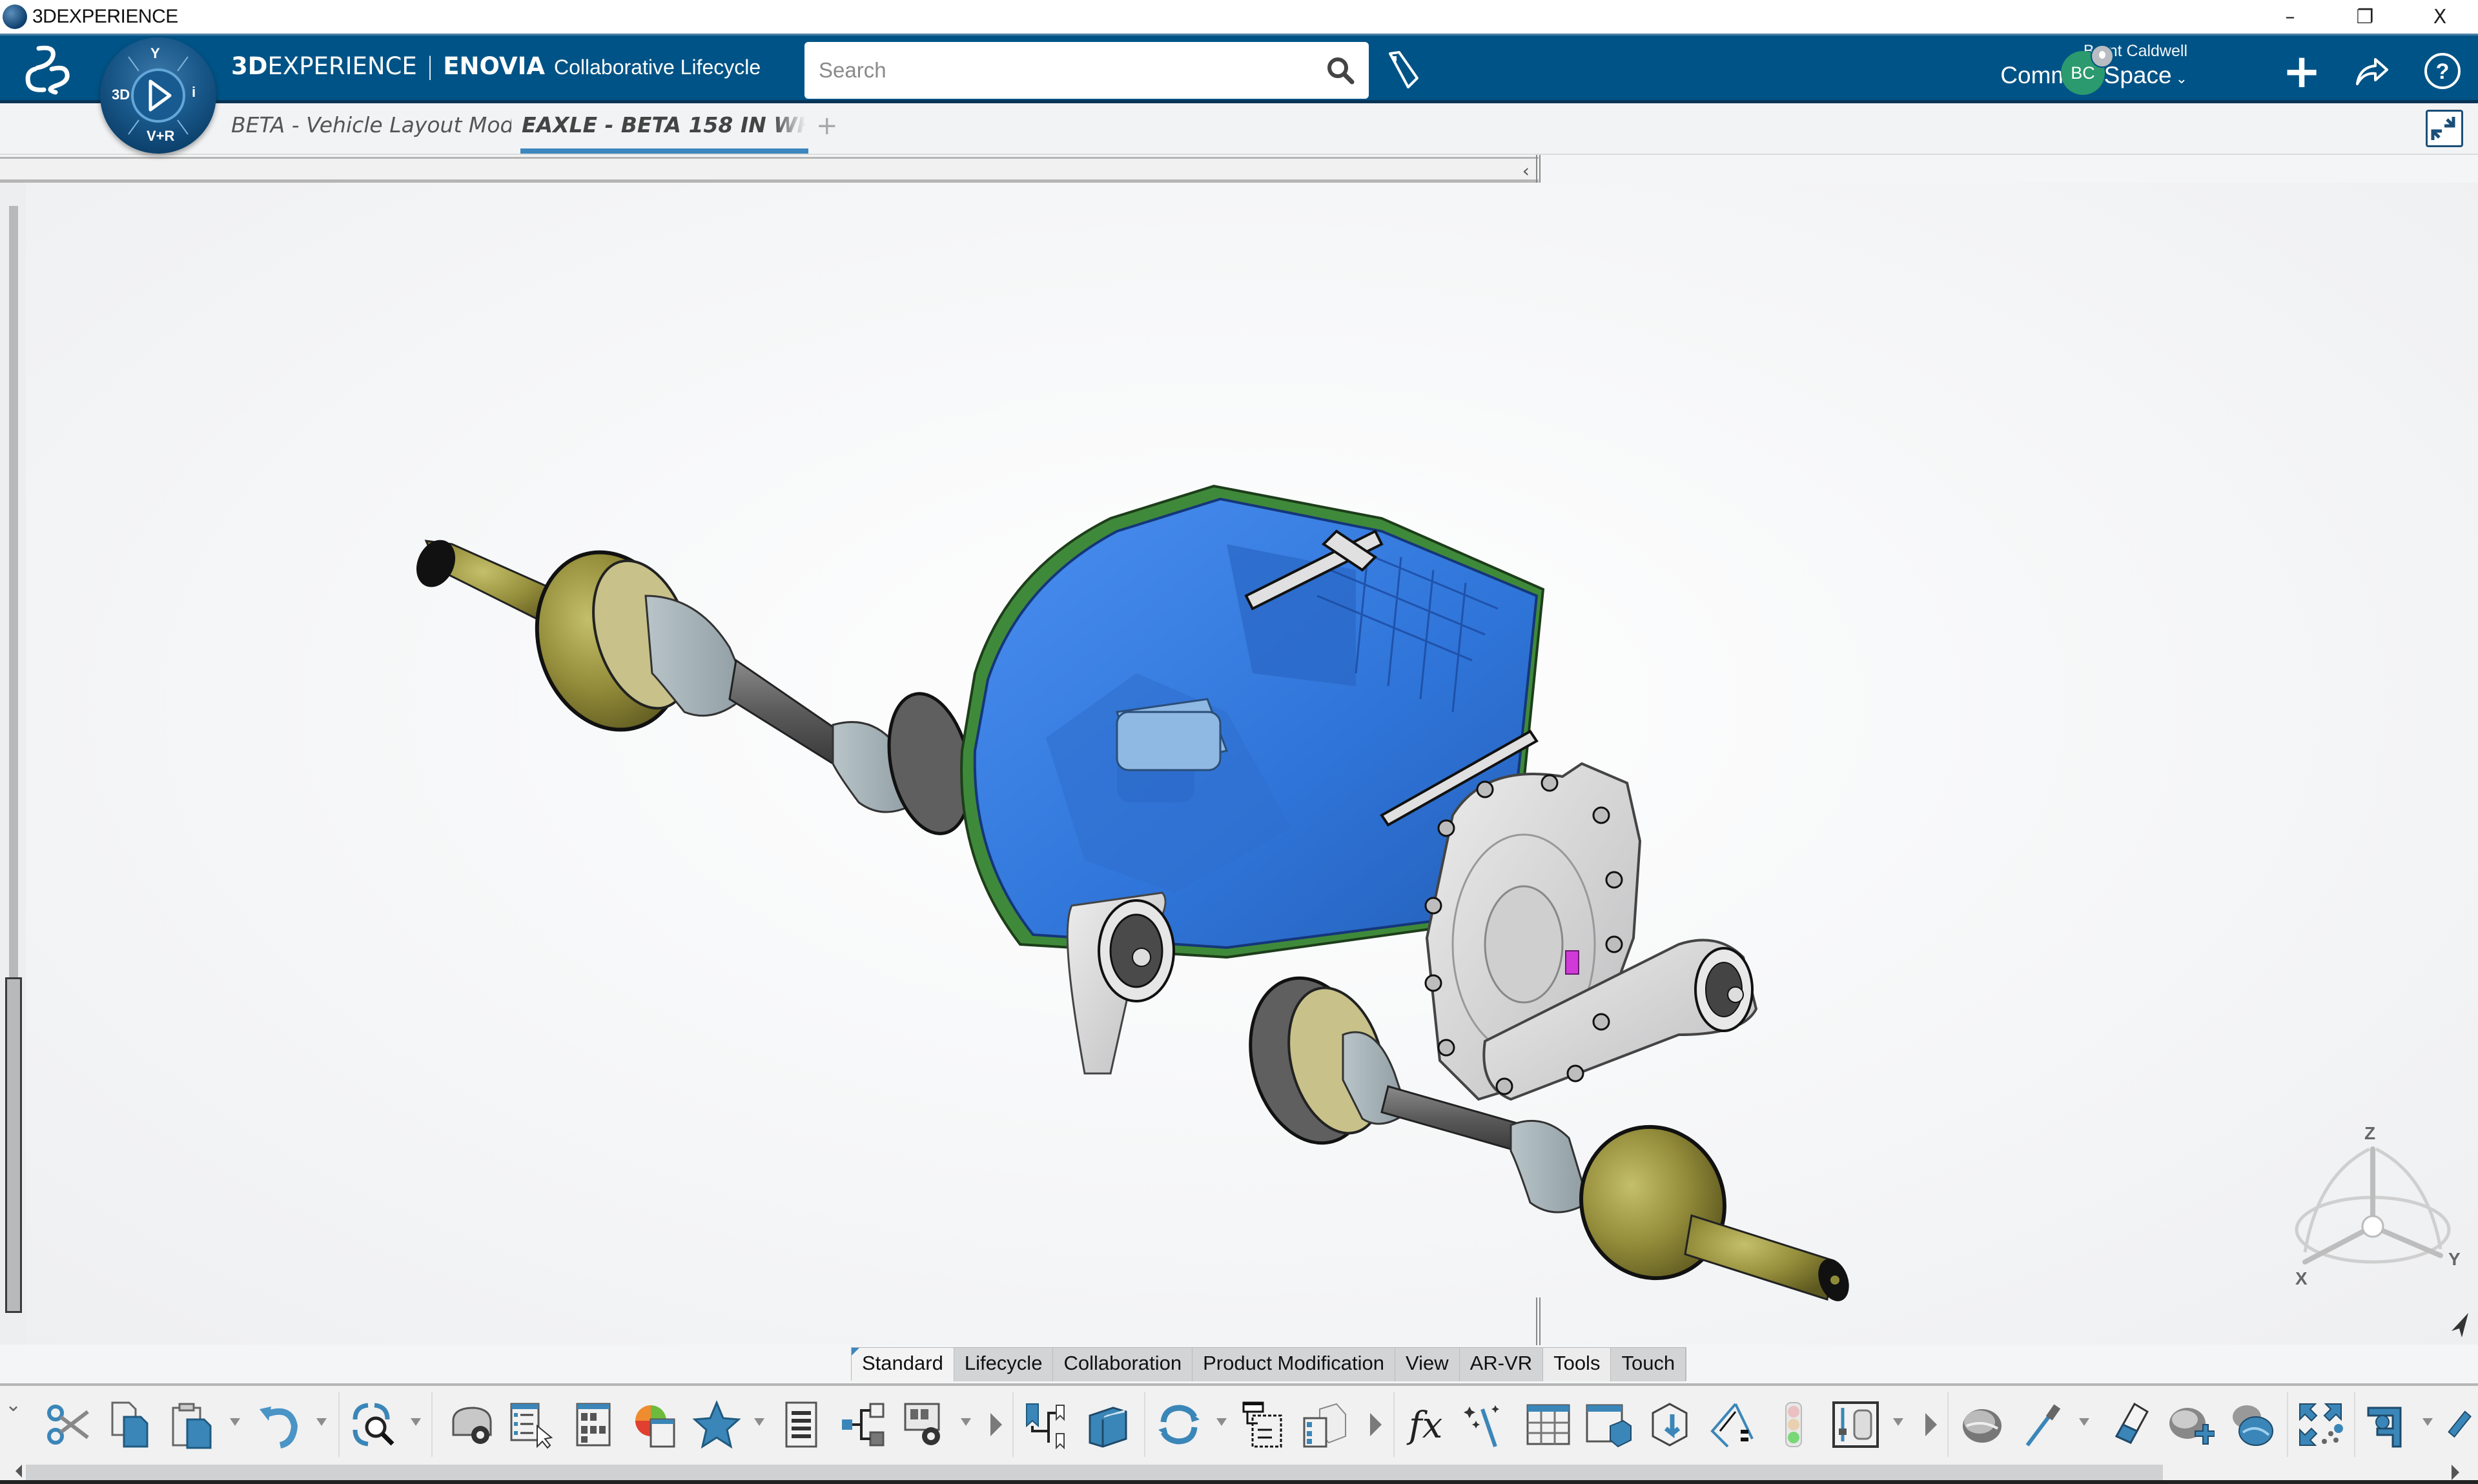  I want to click on viewport-splitter, so click(1538, 1321).